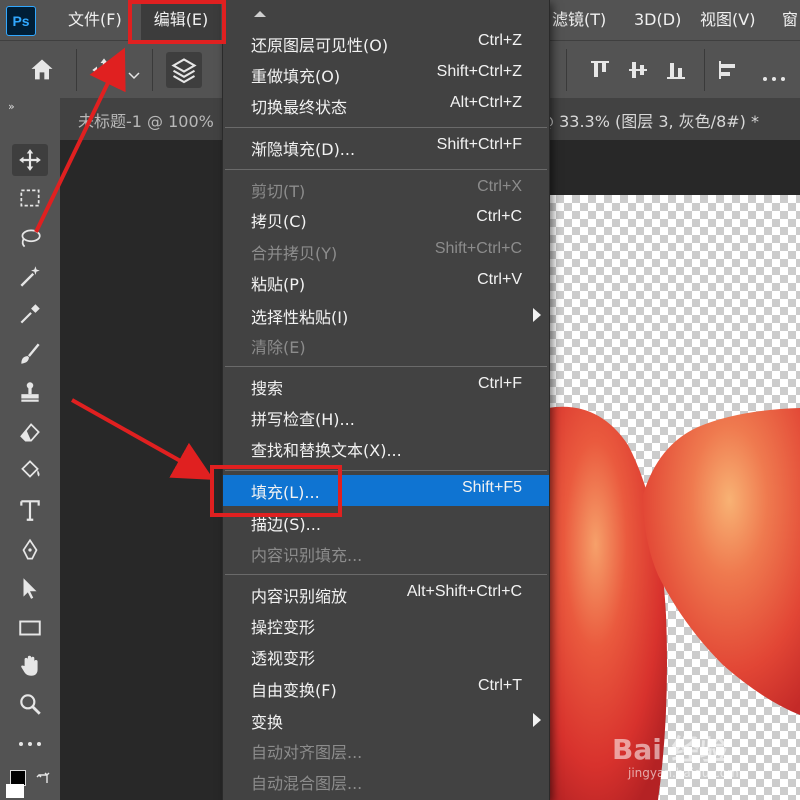  Describe the element at coordinates (276, 491) in the screenshot. I see `highlight-fill-item` at that location.